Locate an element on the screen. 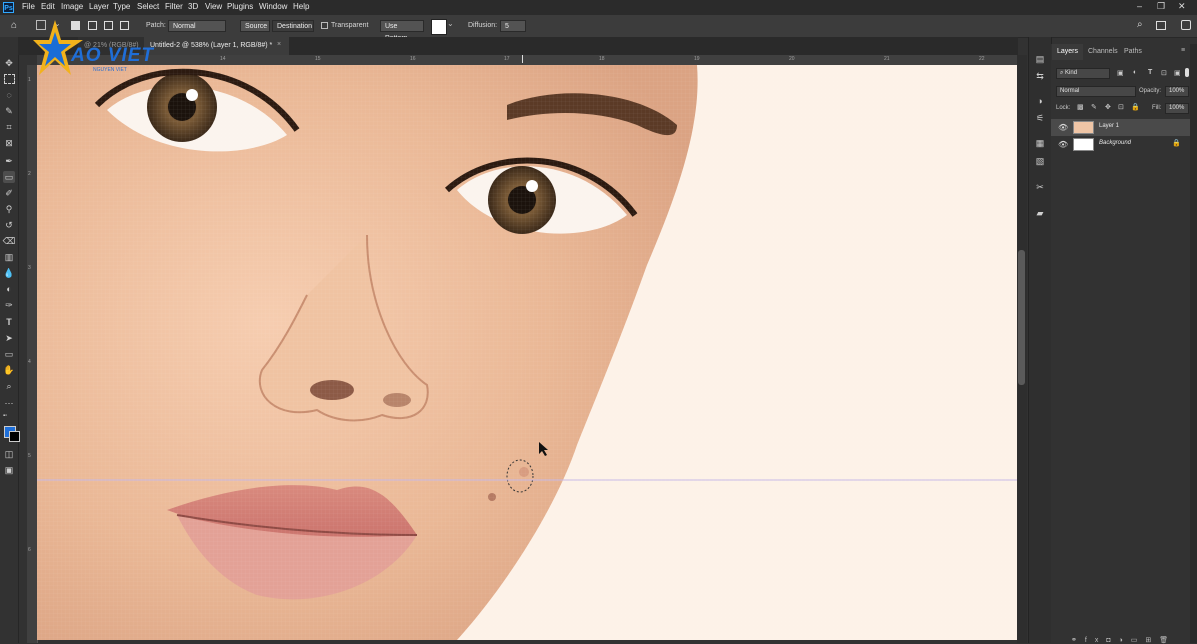  menu-image: Image is located at coordinates (72, 6).